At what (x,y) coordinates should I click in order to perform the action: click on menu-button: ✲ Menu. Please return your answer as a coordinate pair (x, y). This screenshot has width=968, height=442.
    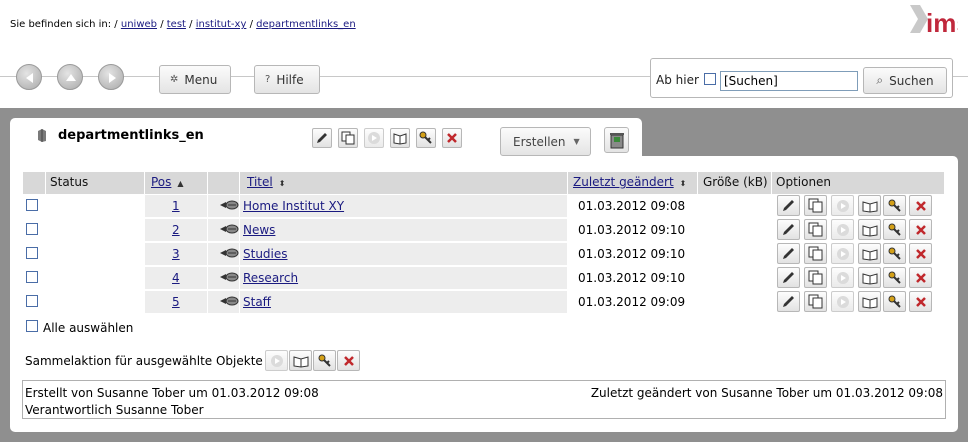
    Looking at the image, I should click on (195, 79).